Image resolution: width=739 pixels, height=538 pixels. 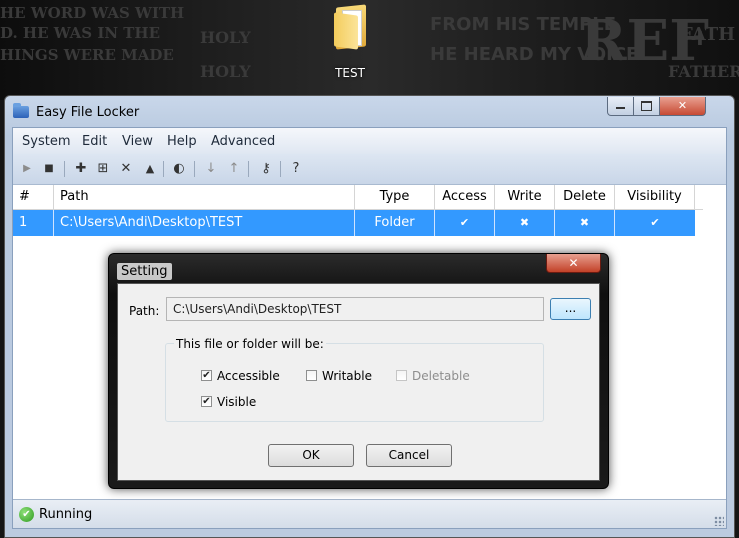 I want to click on add-icon: ✚, so click(x=81, y=169).